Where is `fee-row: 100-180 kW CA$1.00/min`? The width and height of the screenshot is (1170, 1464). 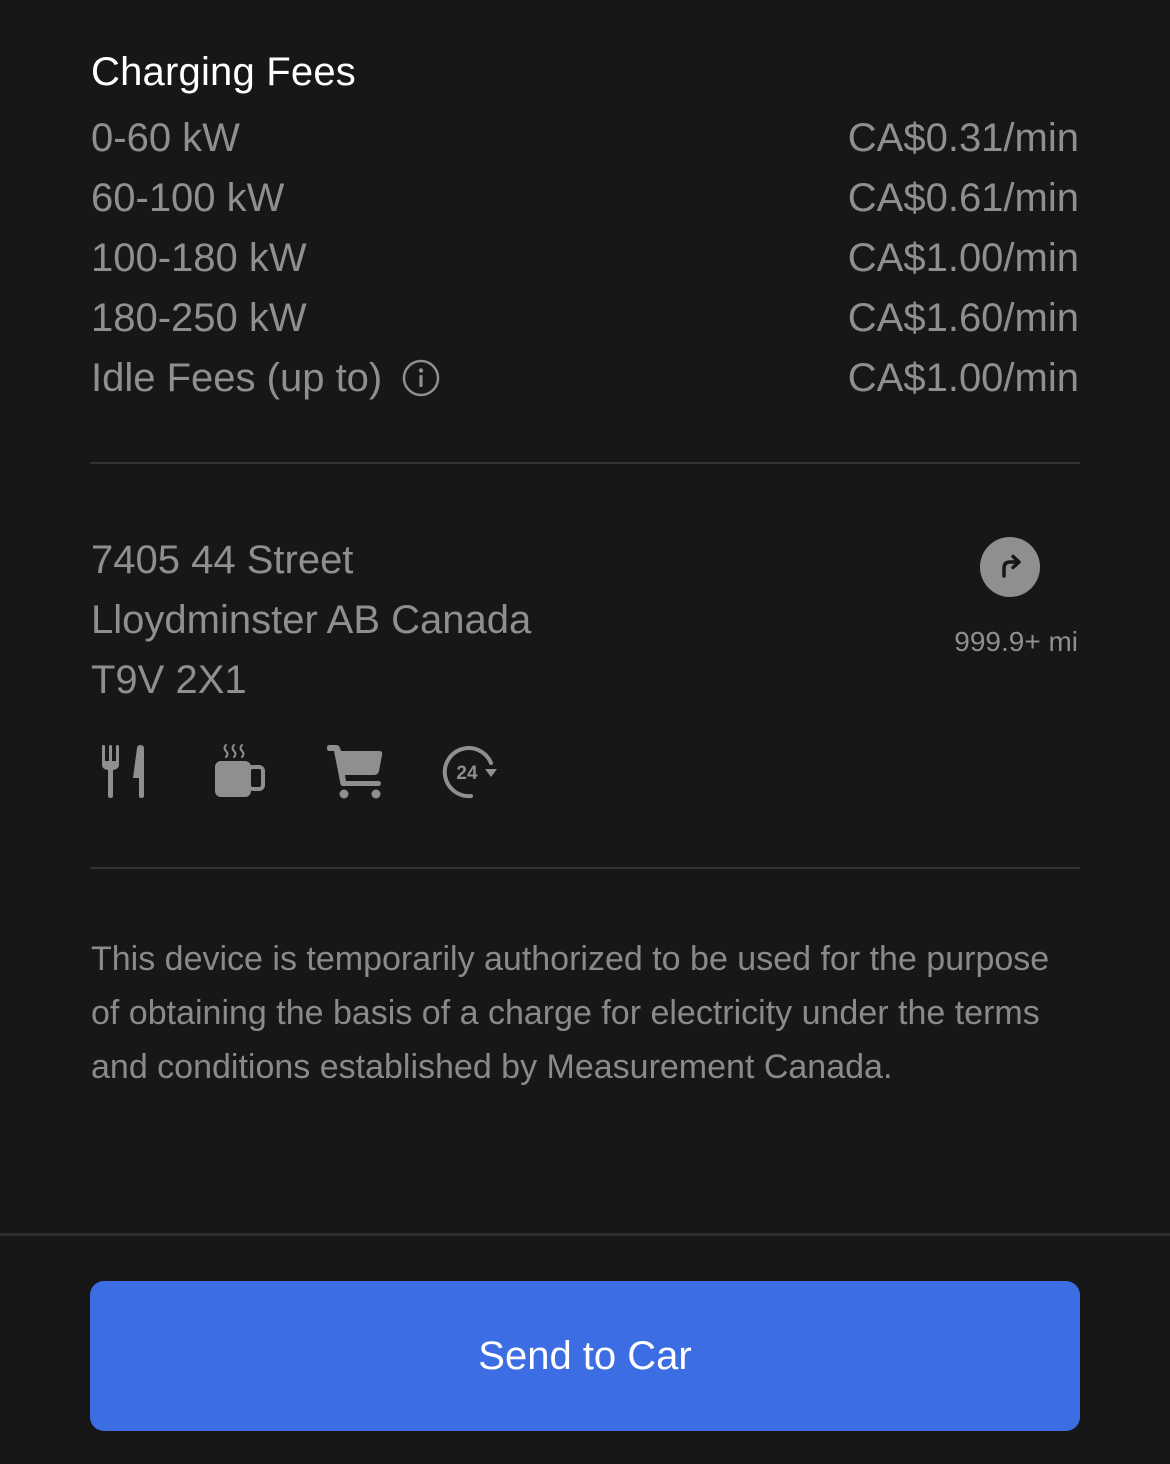 fee-row: 100-180 kW CA$1.00/min is located at coordinates (585, 258).